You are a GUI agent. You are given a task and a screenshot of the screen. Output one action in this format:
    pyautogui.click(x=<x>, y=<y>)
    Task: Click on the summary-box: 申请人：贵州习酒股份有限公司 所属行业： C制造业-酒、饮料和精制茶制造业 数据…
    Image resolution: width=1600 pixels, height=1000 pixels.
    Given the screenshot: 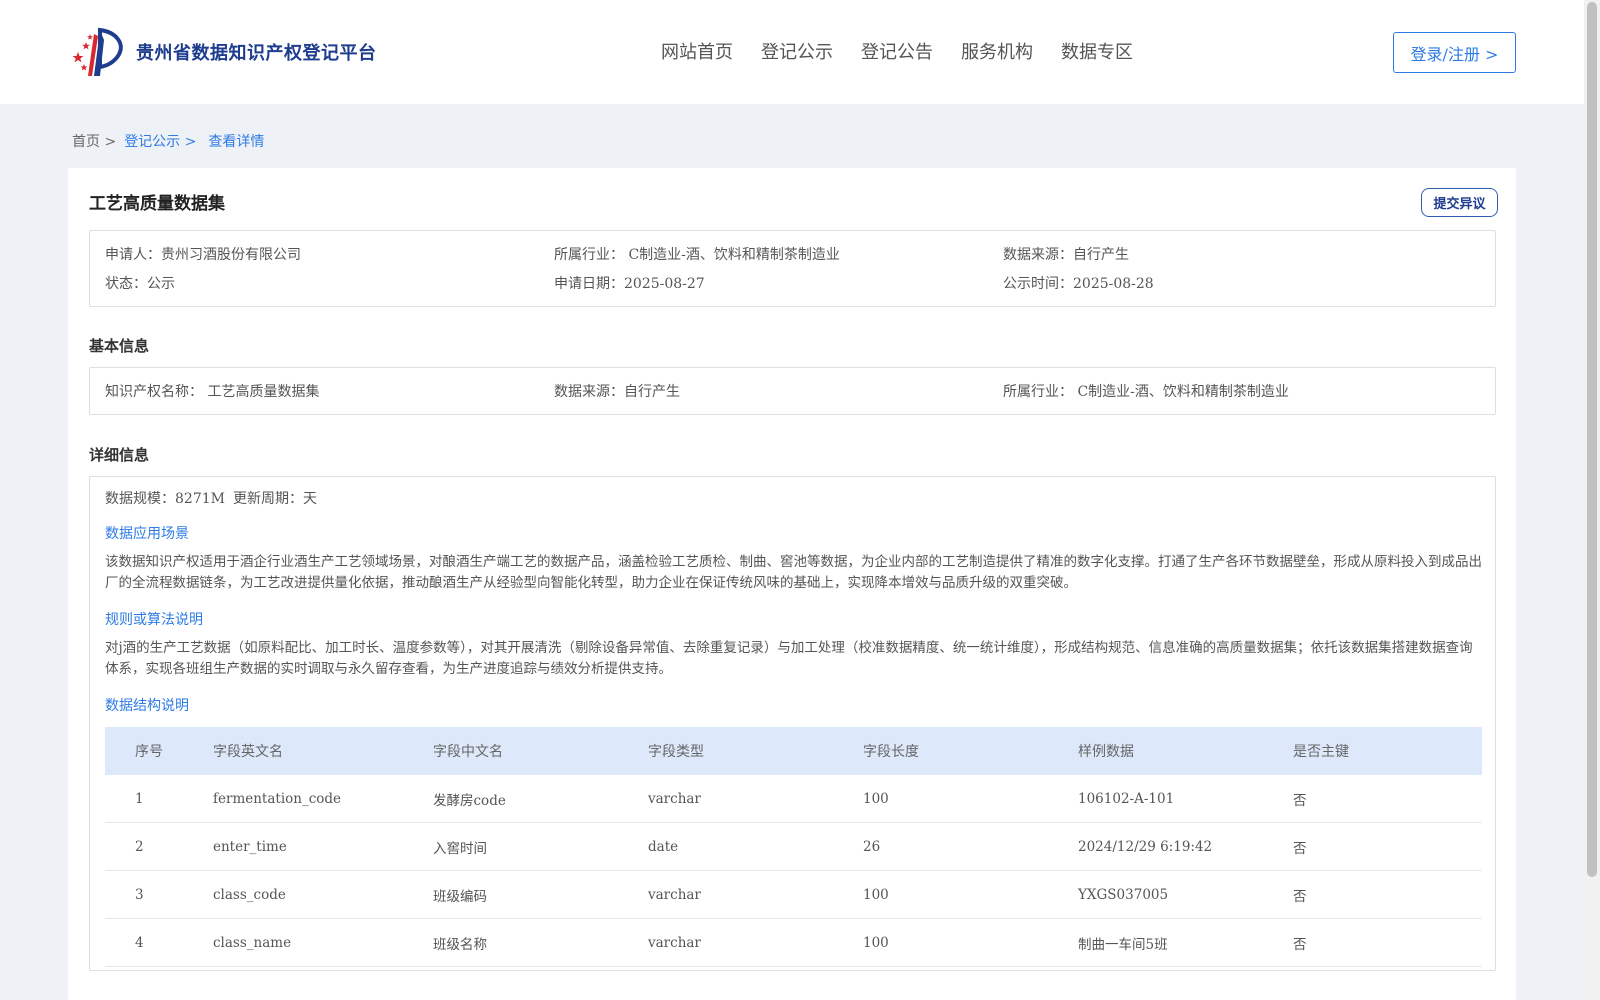 What is the action you would take?
    pyautogui.click(x=792, y=268)
    